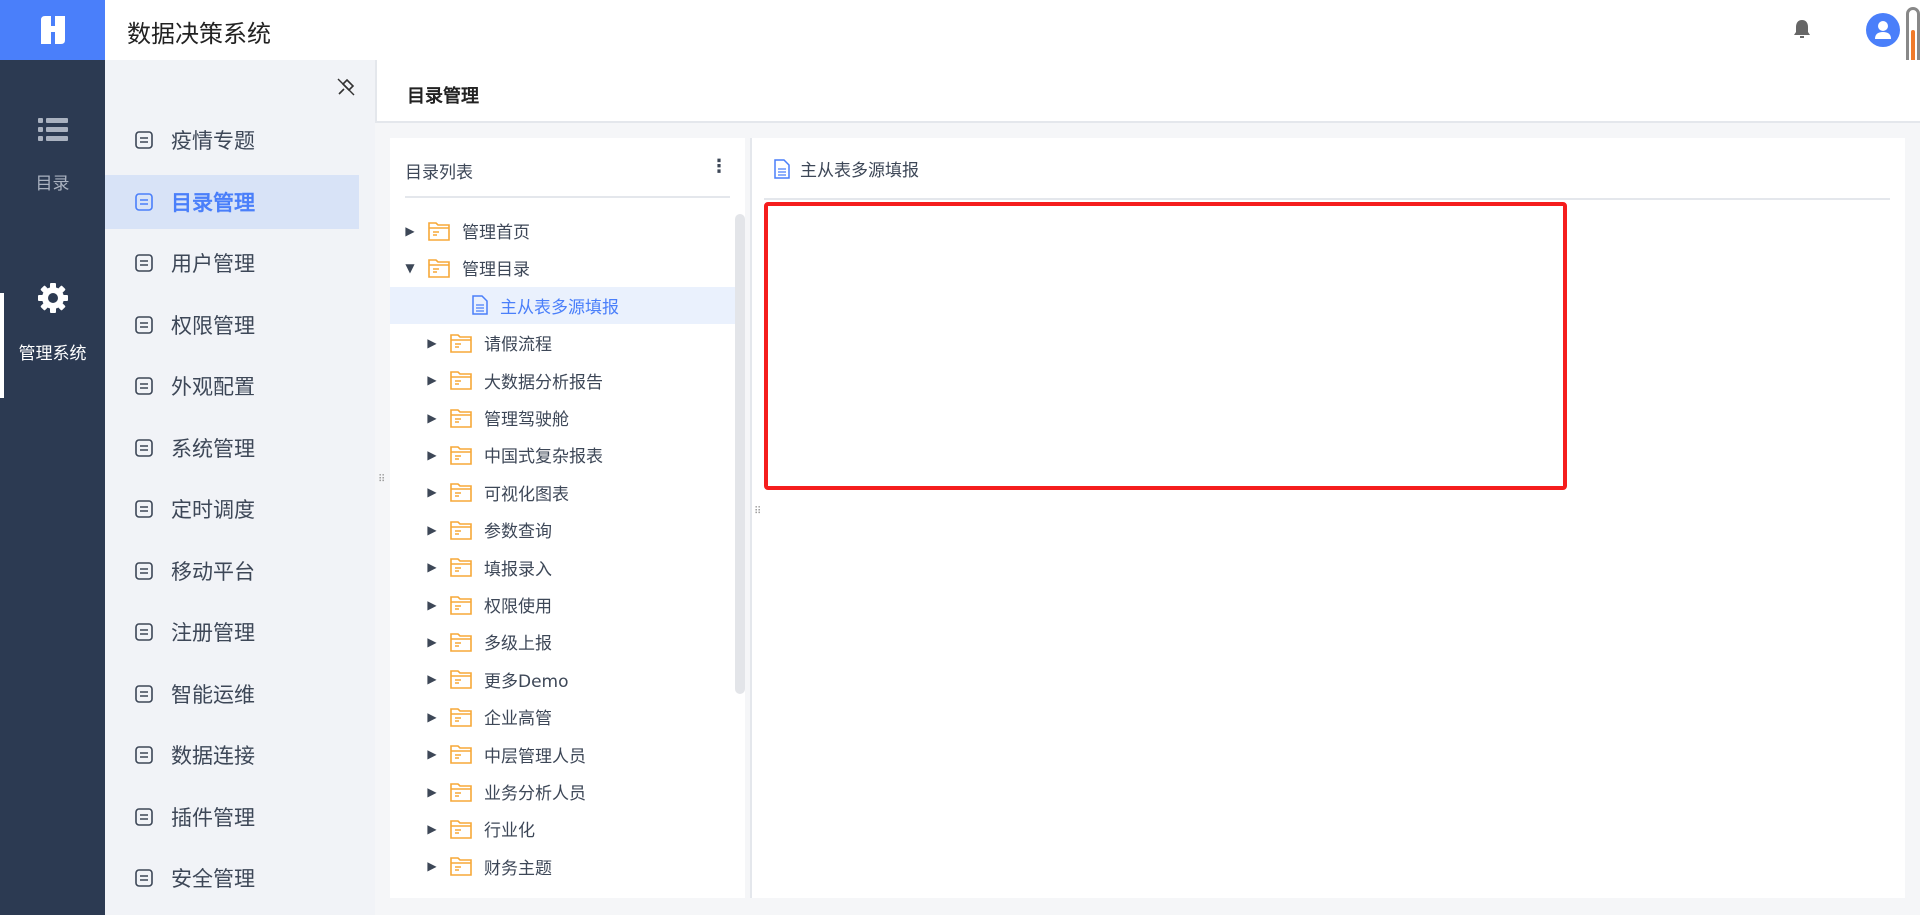 The width and height of the screenshot is (1920, 915). I want to click on sidebar-item-label: 用户管理, so click(213, 264).